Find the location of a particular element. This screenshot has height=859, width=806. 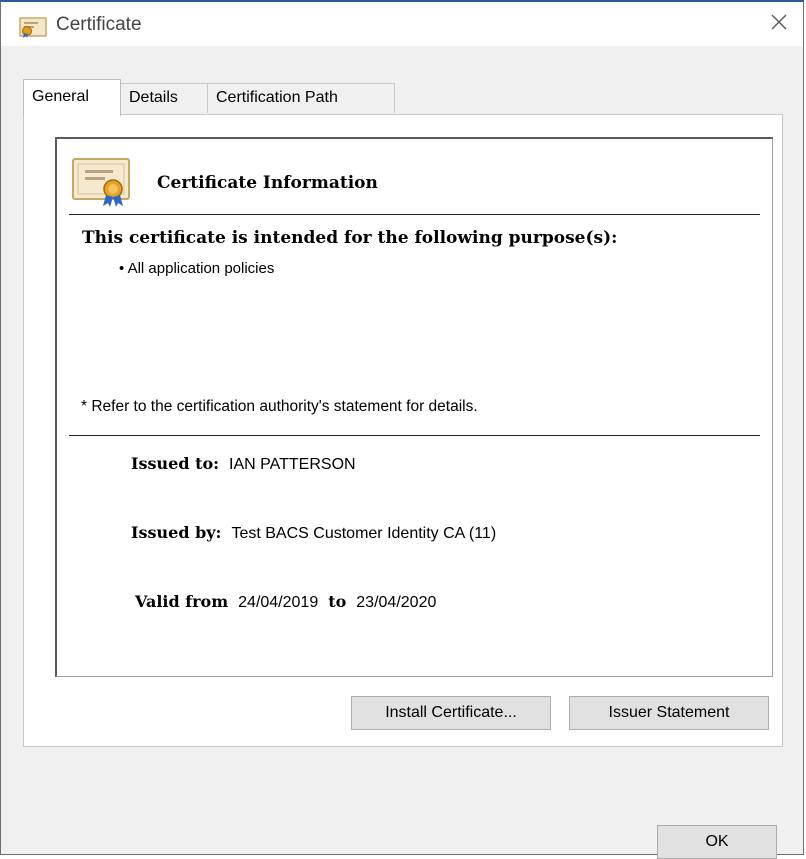

issued-to-value: IAN PATTERSON is located at coordinates (292, 464).